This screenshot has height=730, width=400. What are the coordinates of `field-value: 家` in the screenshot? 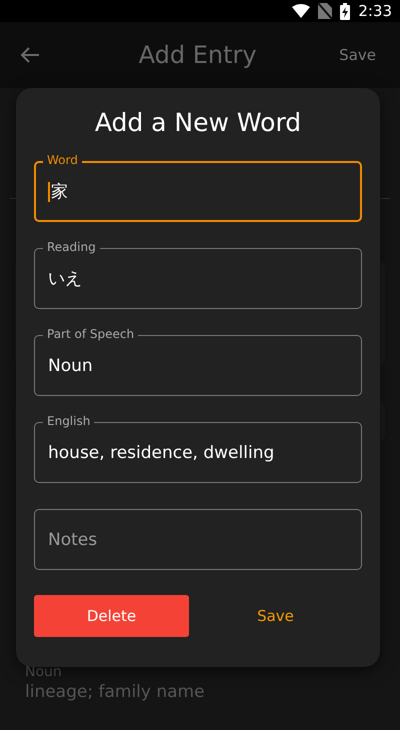 It's located at (59, 192).